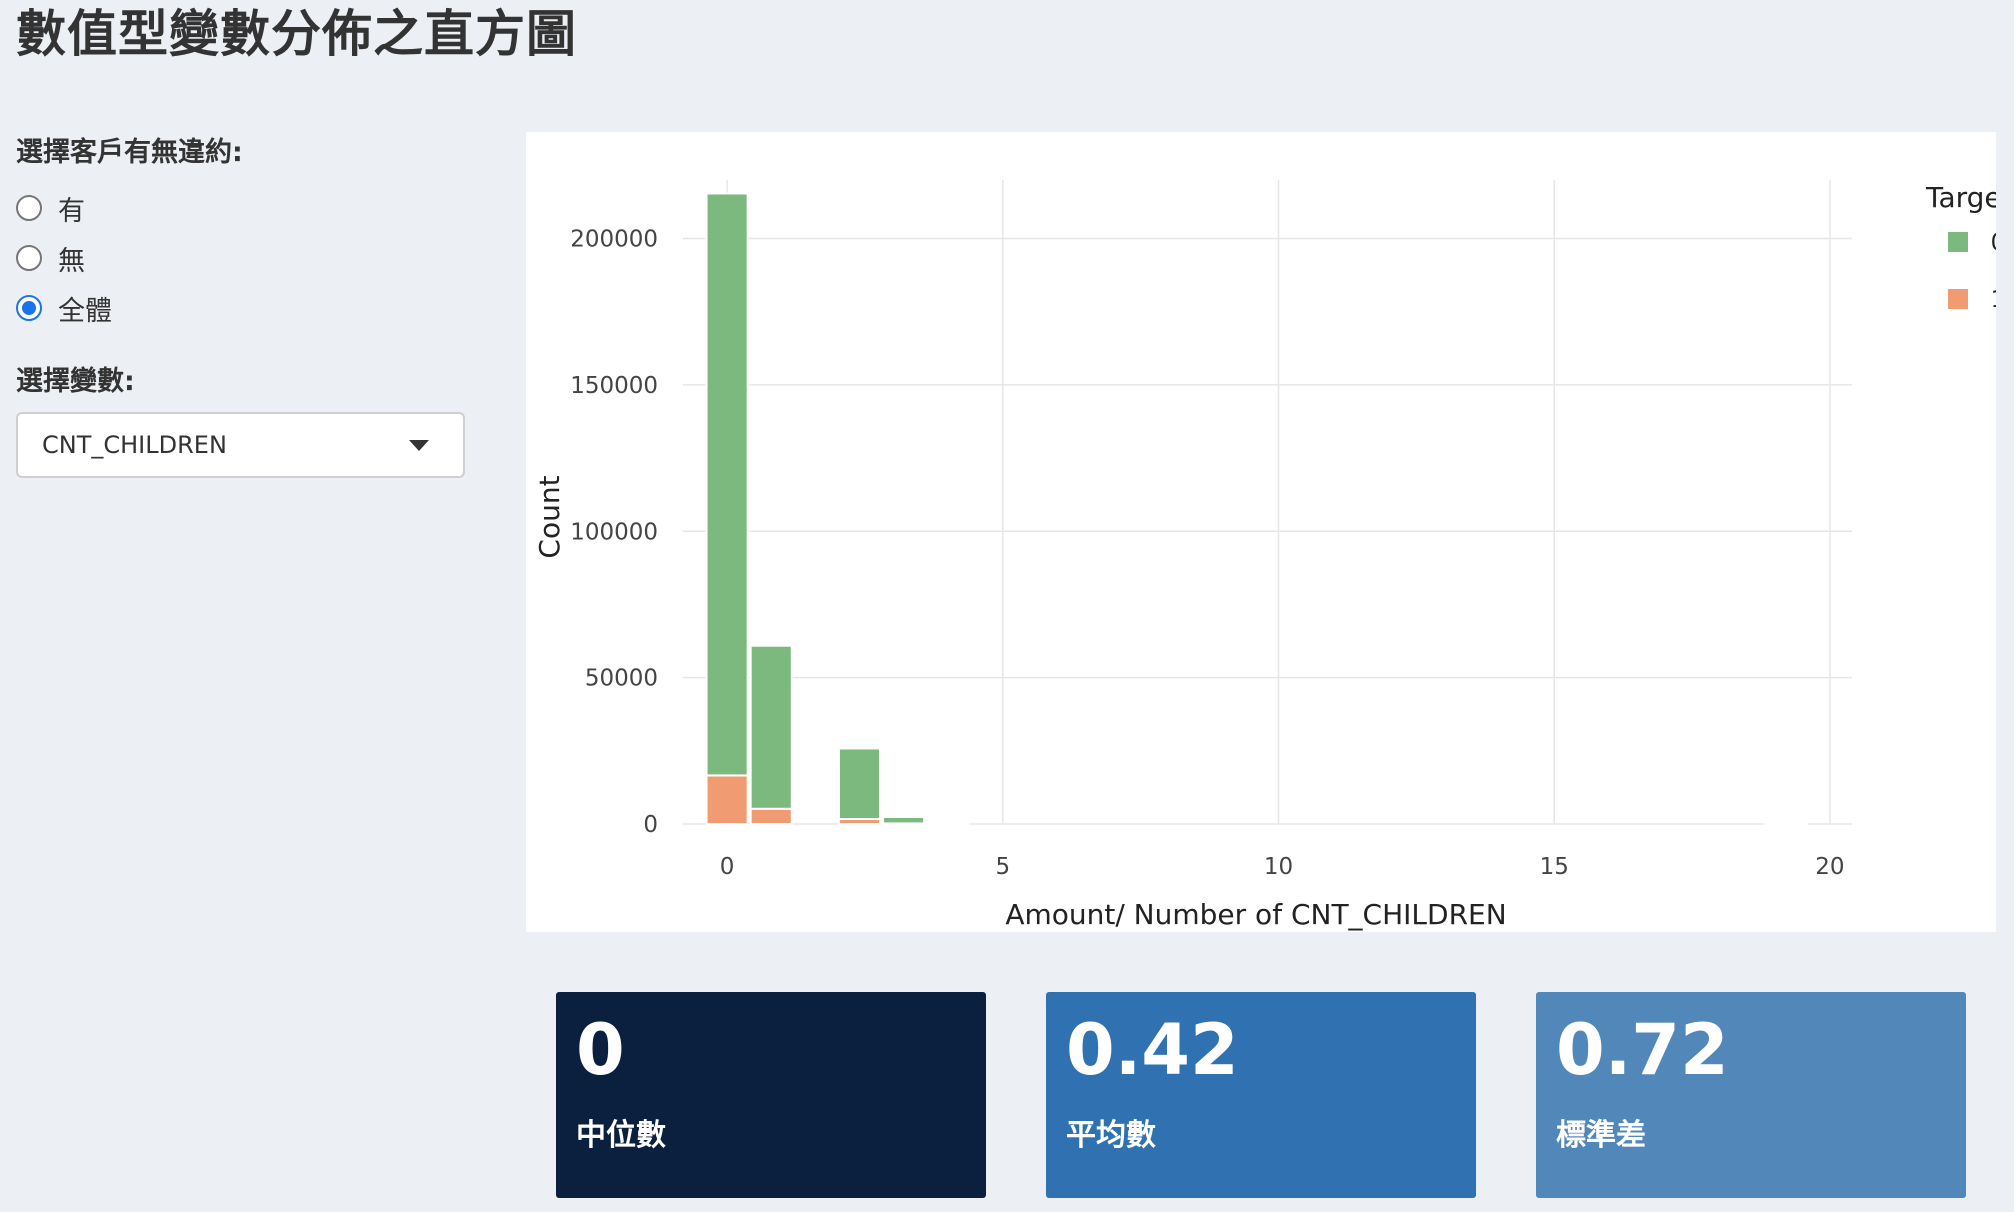 Image resolution: width=2014 pixels, height=1212 pixels. What do you see at coordinates (29, 208) in the screenshot?
I see `radio-button-yes` at bounding box center [29, 208].